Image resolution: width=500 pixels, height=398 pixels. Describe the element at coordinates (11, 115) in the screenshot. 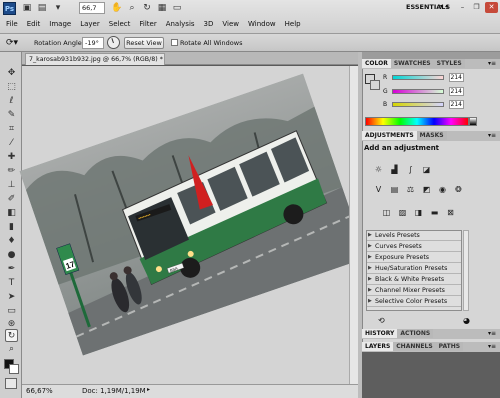

I see `quick-select-icon: ✎` at that location.